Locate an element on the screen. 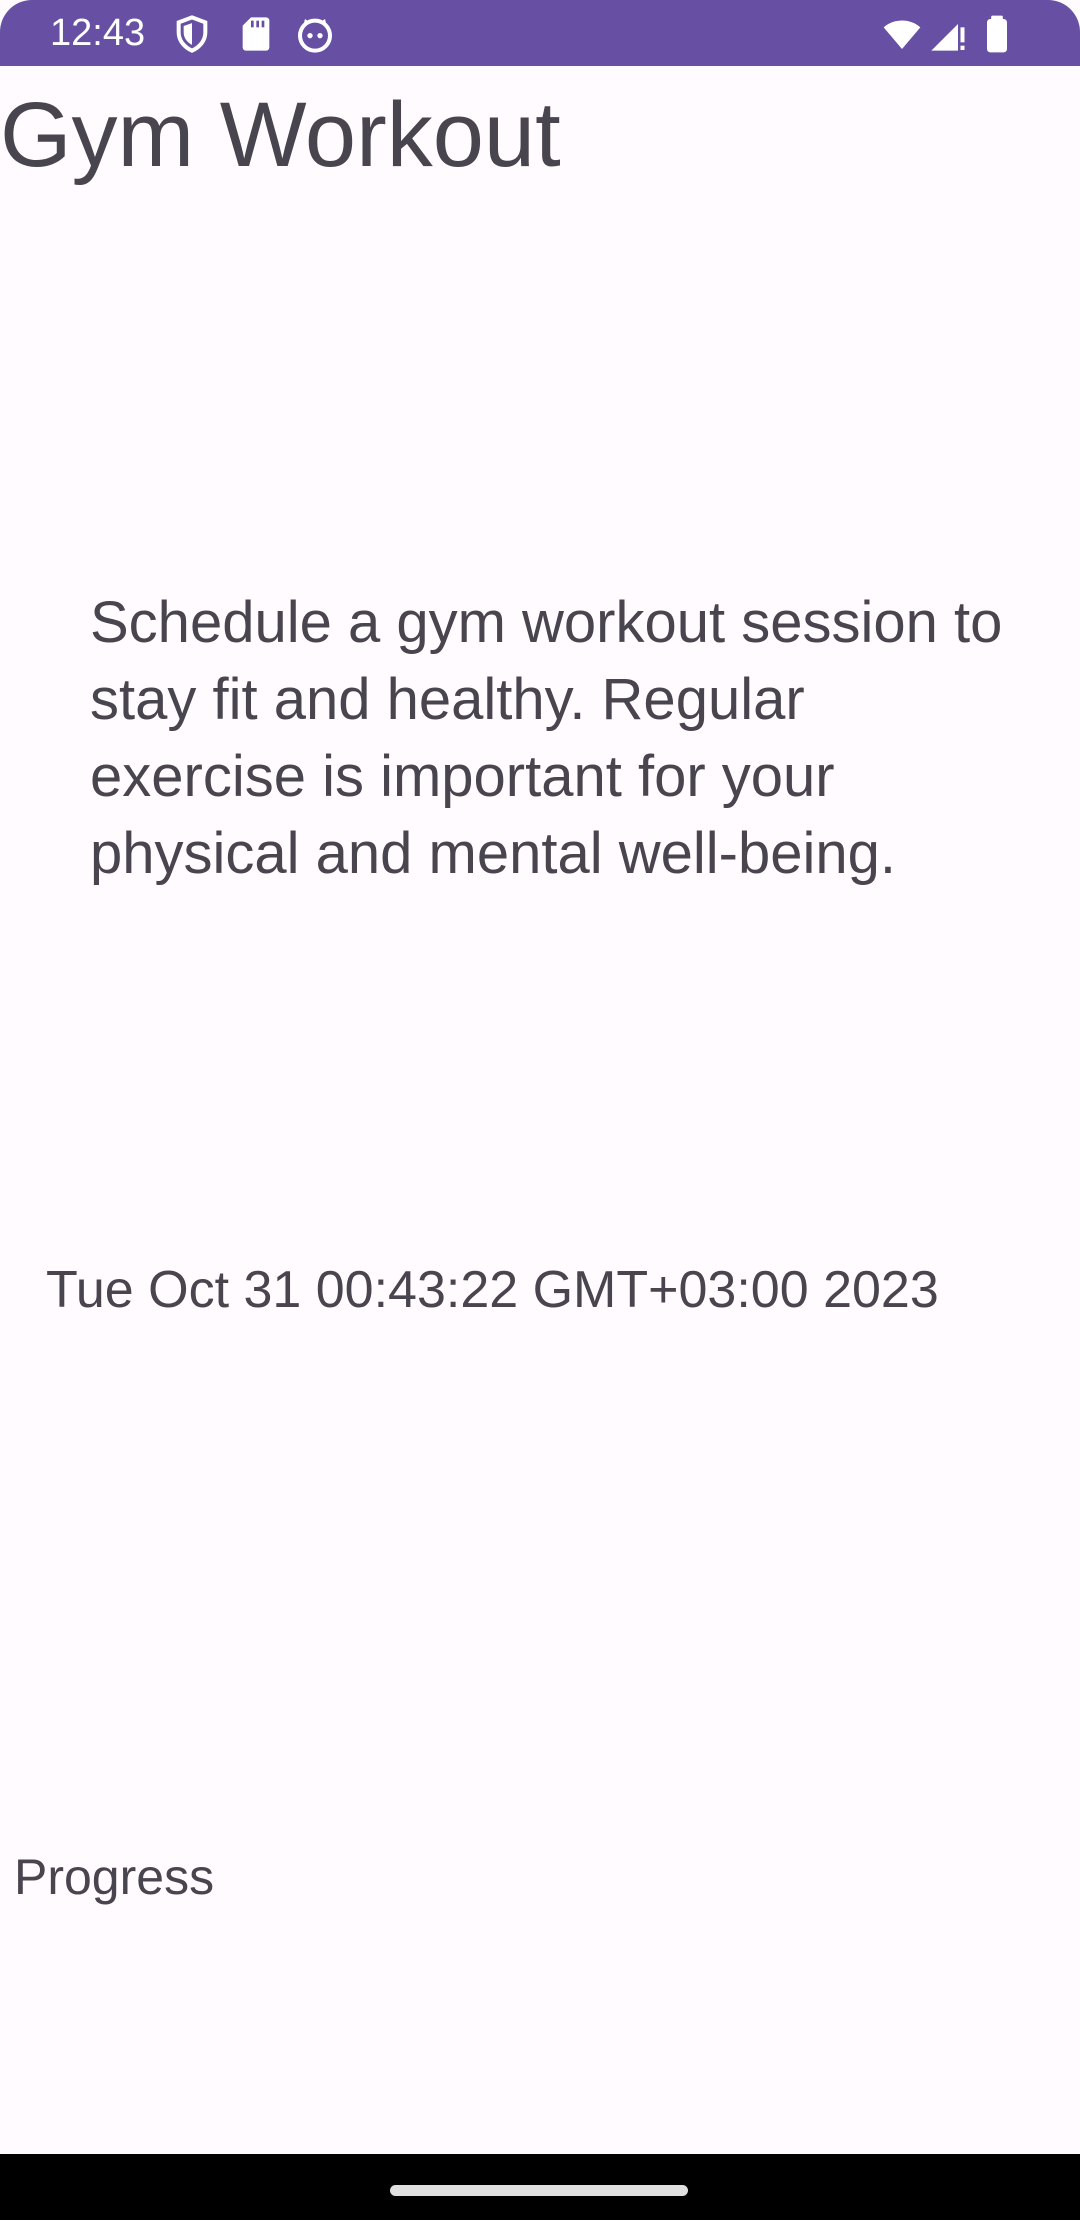 The image size is (1080, 2220). cat-face-icon is located at coordinates (315, 34).